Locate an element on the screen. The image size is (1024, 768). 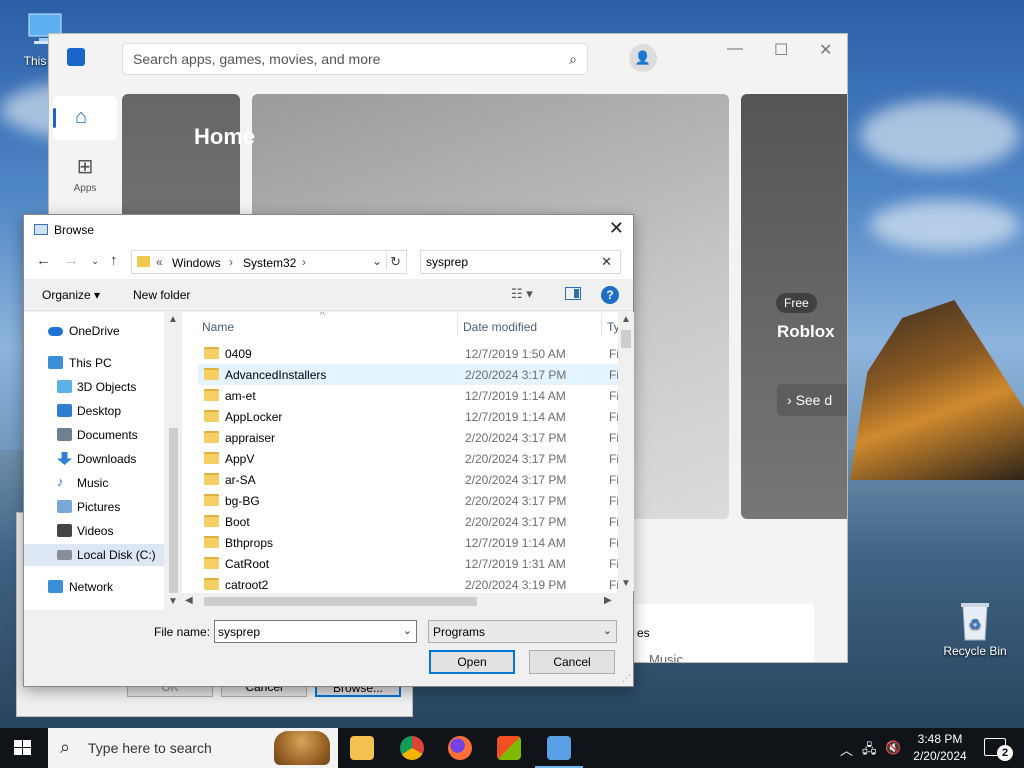
open-button: Open is located at coordinates (472, 662).